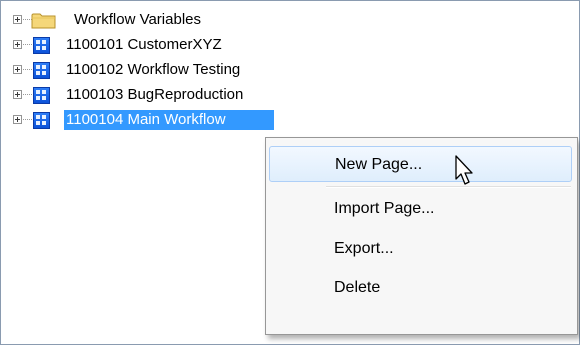 Image resolution: width=580 pixels, height=345 pixels. Describe the element at coordinates (448, 187) in the screenshot. I see `menu-separator` at that location.